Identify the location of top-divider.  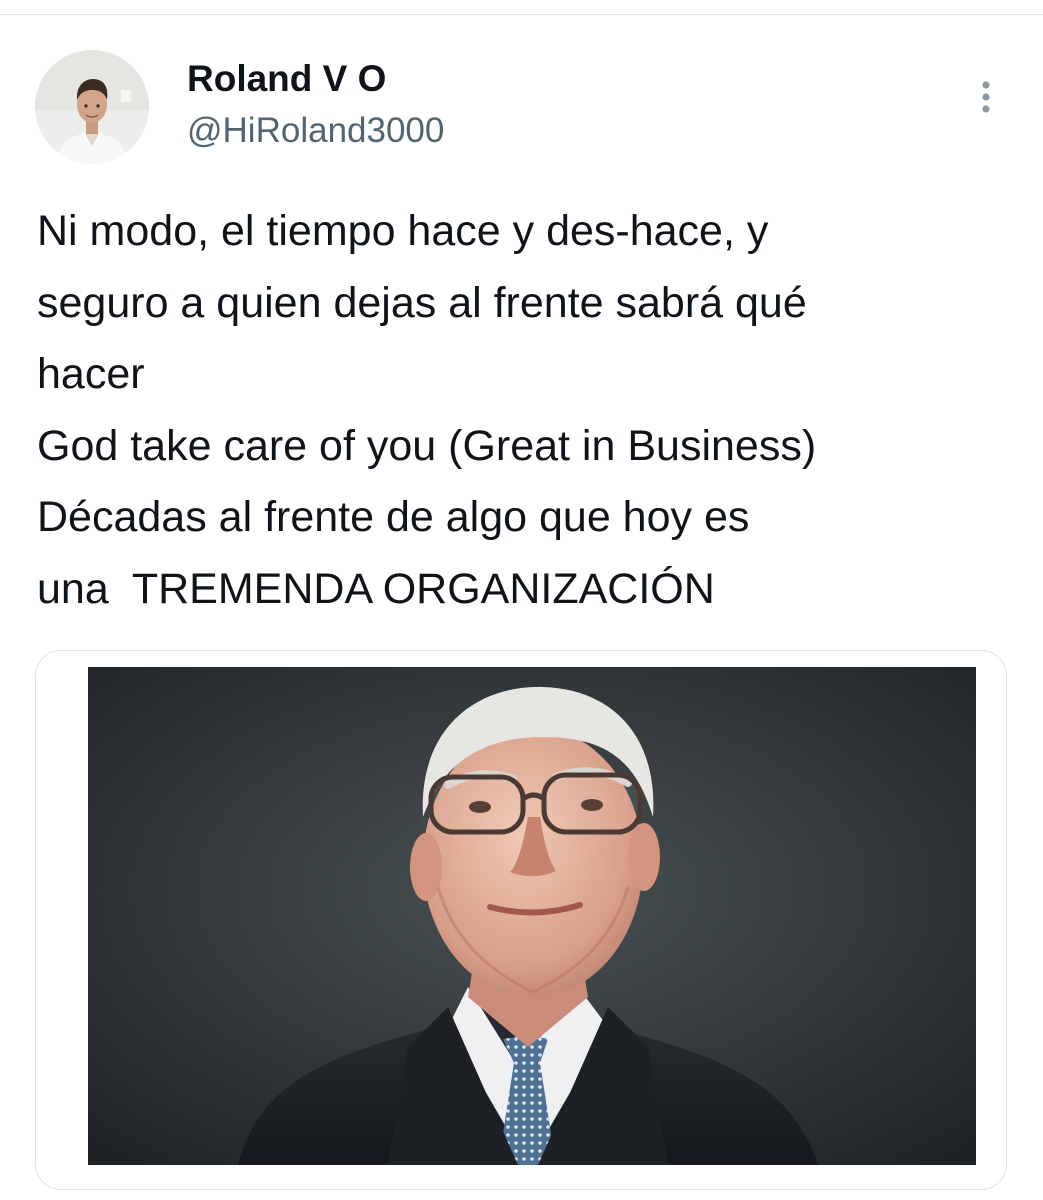
(521, 14).